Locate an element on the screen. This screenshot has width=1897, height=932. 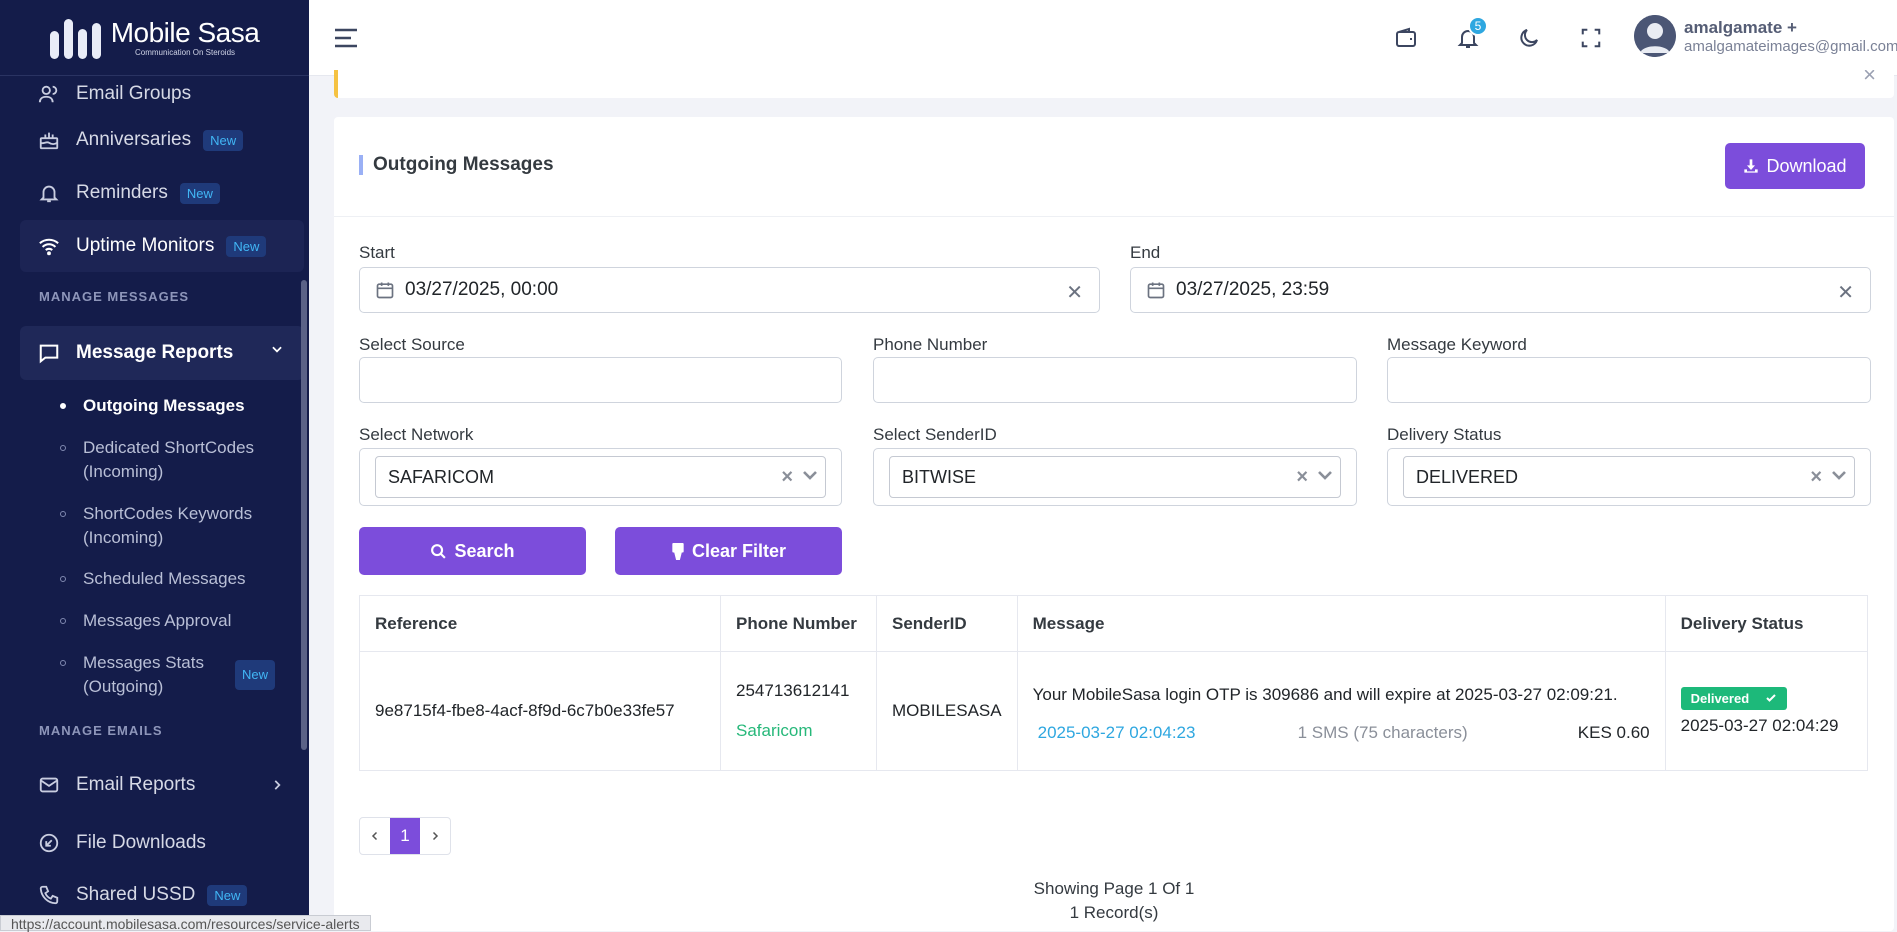
column-header-sender: SenderID is located at coordinates (947, 623).